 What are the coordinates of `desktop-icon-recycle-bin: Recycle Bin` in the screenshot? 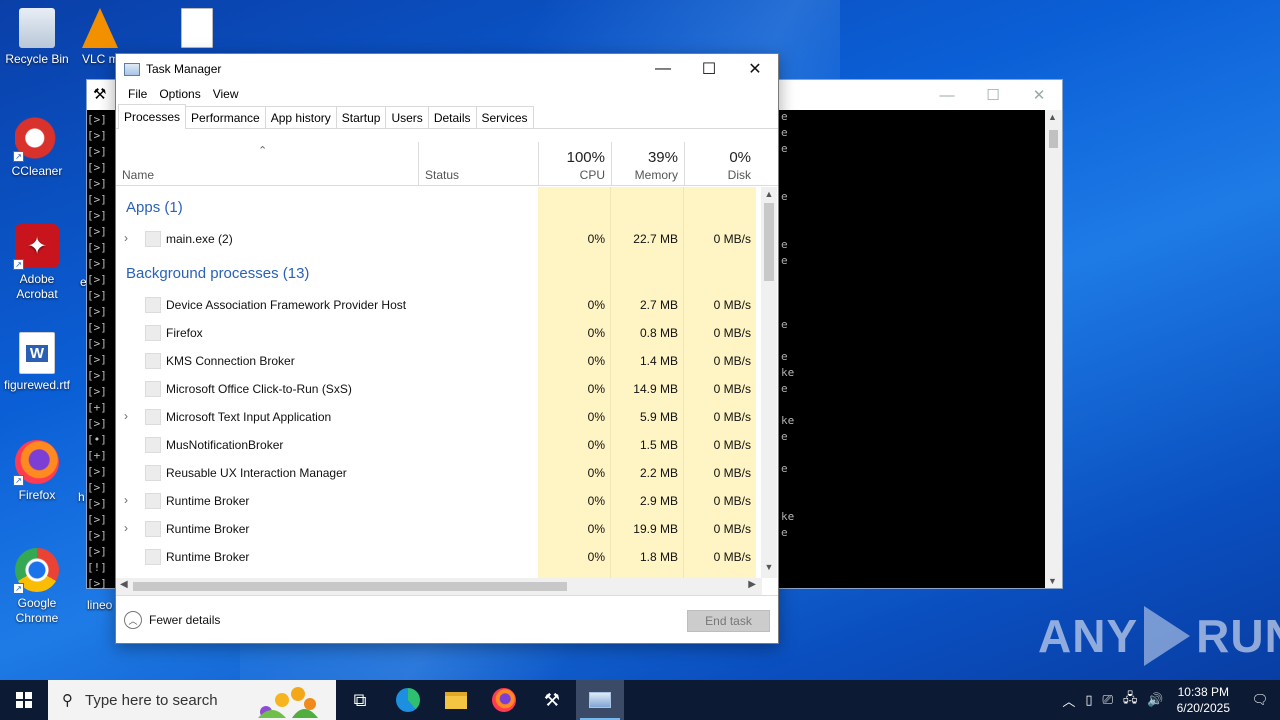 It's located at (37, 37).